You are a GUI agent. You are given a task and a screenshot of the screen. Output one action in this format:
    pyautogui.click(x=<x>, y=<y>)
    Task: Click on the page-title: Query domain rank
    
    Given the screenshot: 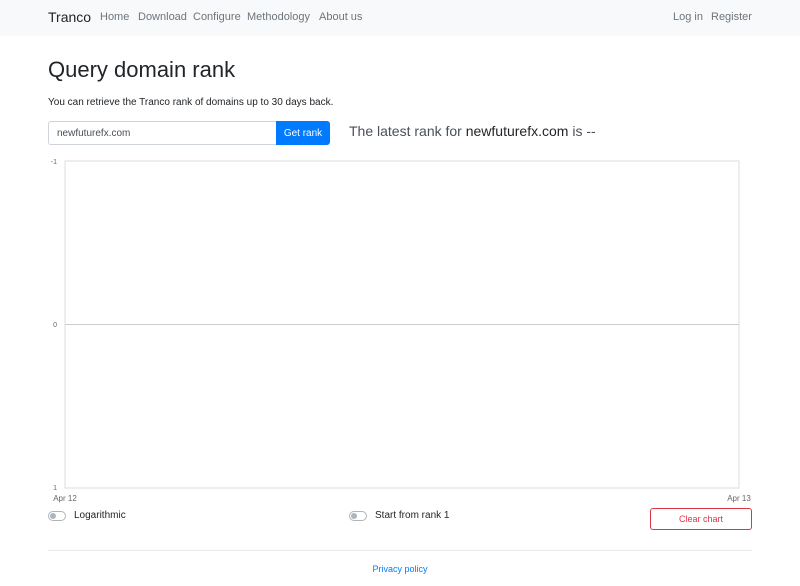 What is the action you would take?
    pyautogui.click(x=142, y=69)
    